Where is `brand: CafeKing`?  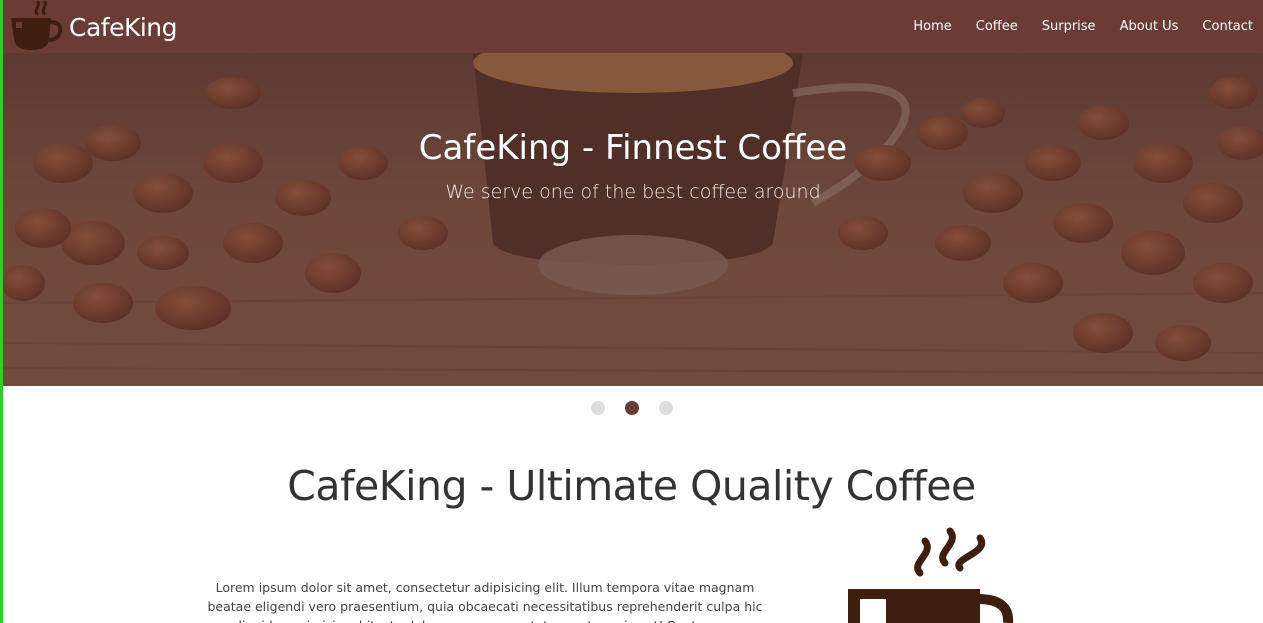
brand: CafeKing is located at coordinates (92, 26).